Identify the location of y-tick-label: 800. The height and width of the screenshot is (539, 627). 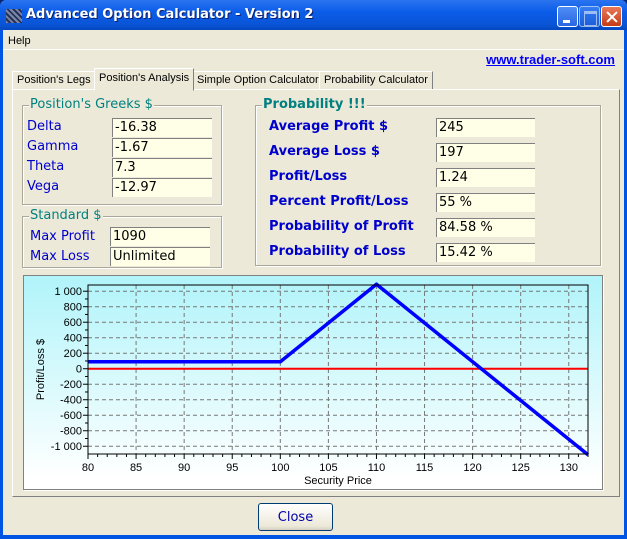
(73, 308).